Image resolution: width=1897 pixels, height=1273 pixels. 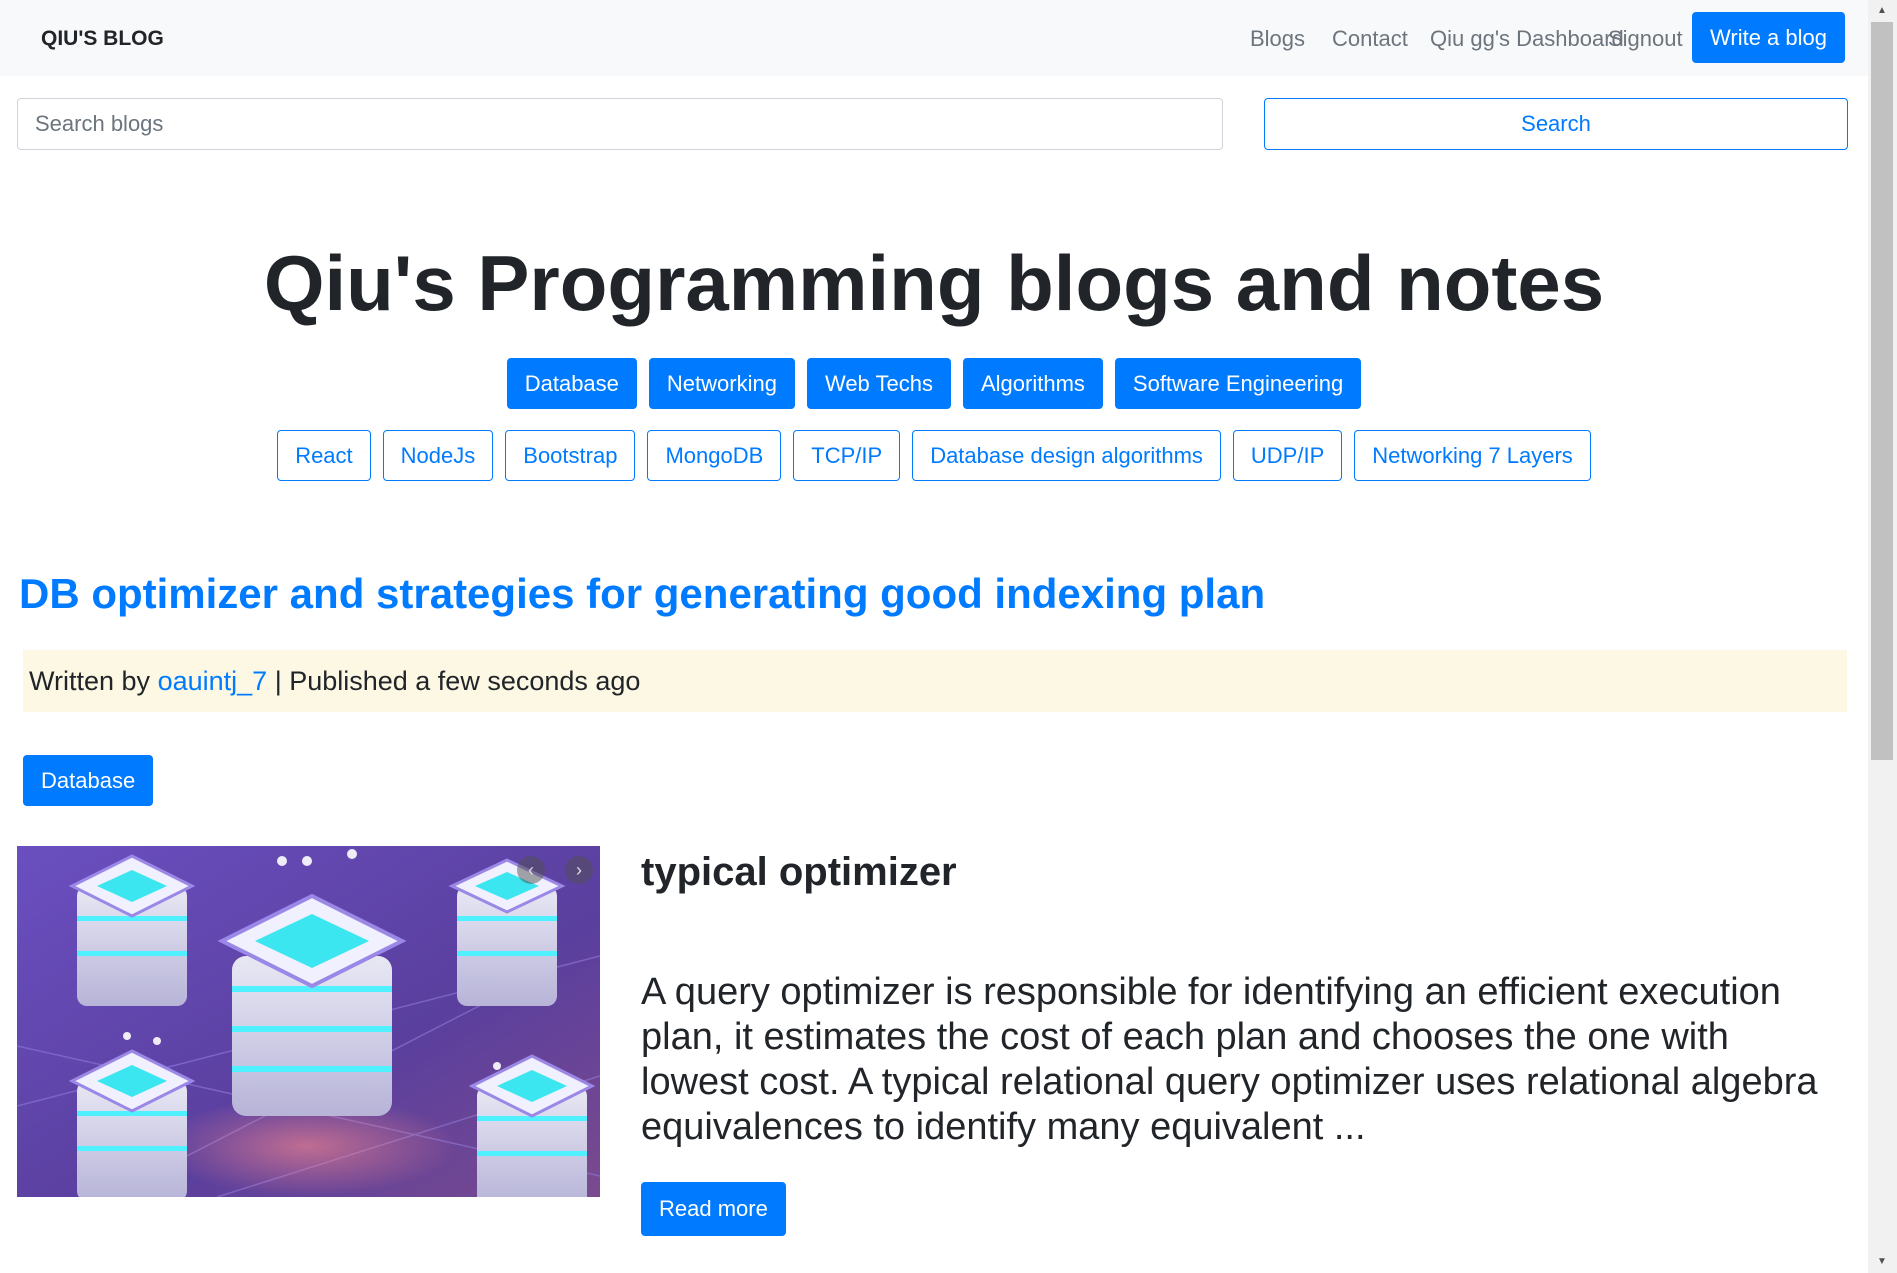 What do you see at coordinates (531, 870) in the screenshot?
I see `carousel-prev-icon: ‹` at bounding box center [531, 870].